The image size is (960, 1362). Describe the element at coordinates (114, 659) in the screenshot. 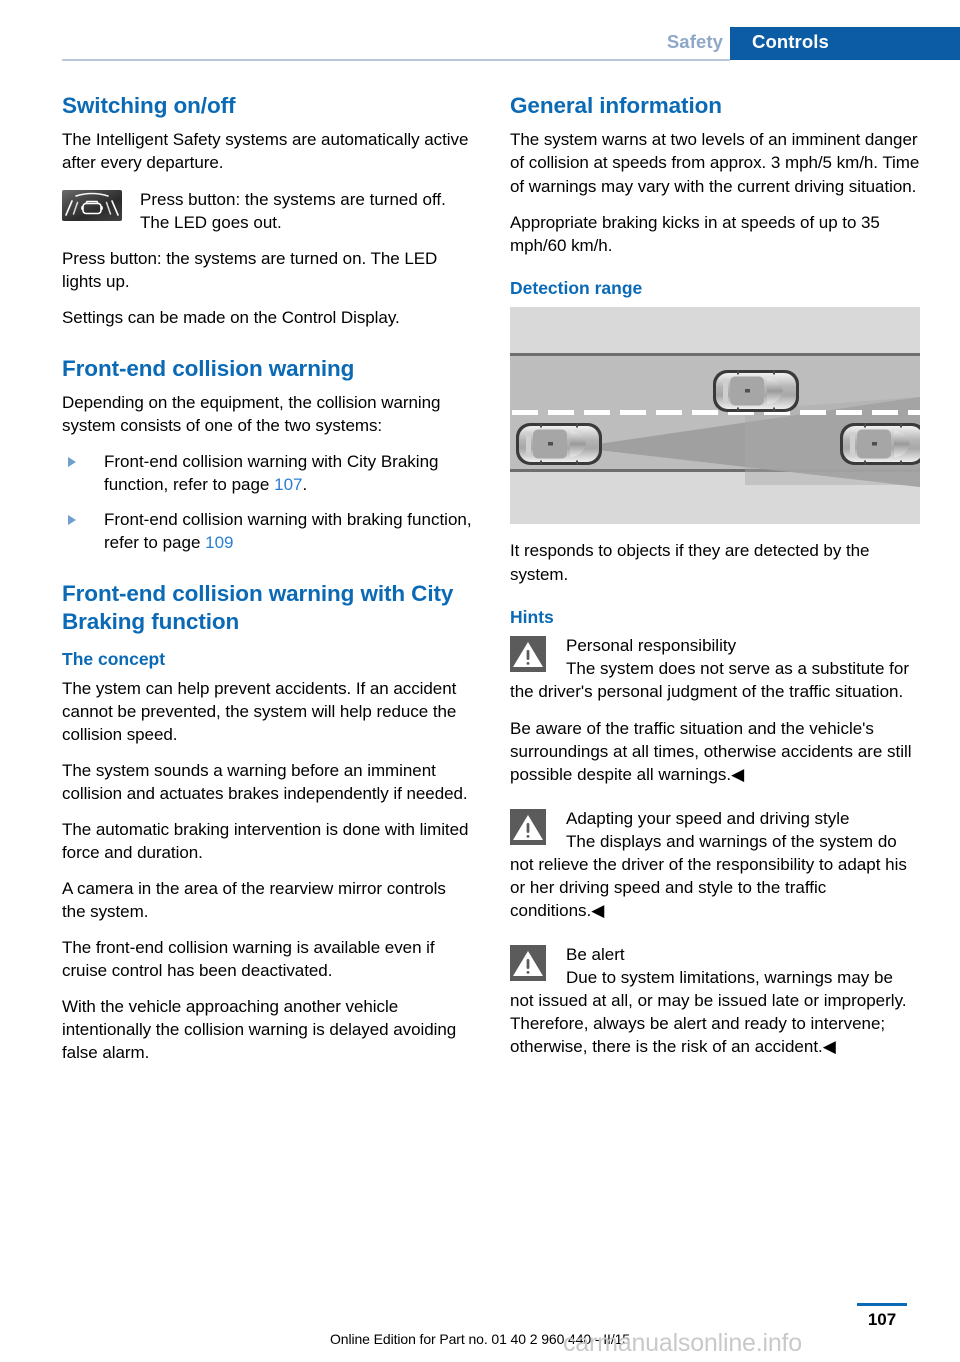

I see `subheading-the-concept: The concept` at that location.